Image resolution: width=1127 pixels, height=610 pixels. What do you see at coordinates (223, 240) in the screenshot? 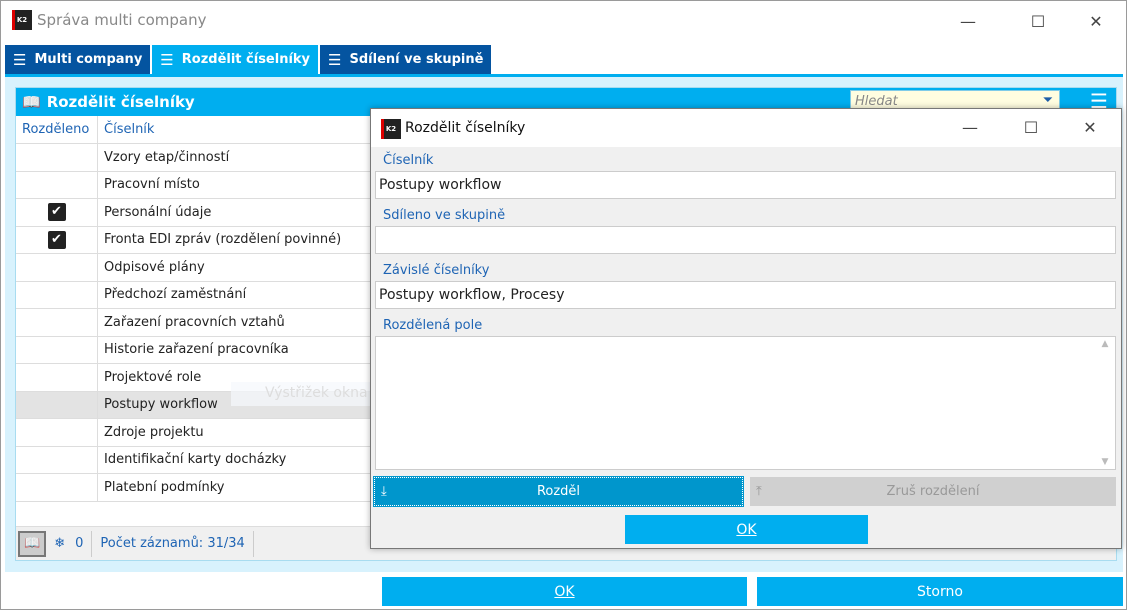
I see `ciselnik-cell: Fronta EDI zpráv (rozdělení povinné)` at bounding box center [223, 240].